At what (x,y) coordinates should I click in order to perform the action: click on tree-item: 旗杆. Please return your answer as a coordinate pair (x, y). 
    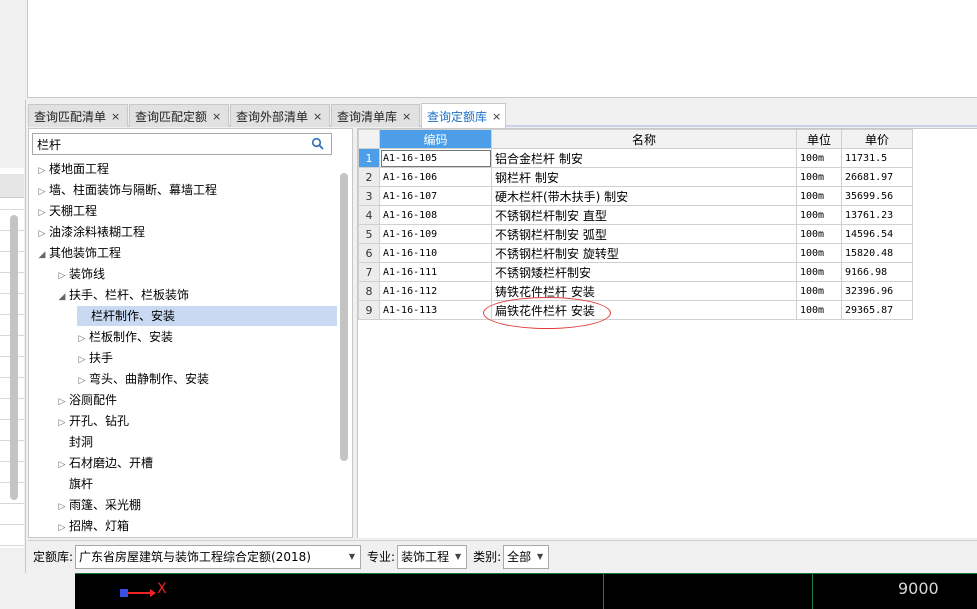
    Looking at the image, I should click on (74, 484).